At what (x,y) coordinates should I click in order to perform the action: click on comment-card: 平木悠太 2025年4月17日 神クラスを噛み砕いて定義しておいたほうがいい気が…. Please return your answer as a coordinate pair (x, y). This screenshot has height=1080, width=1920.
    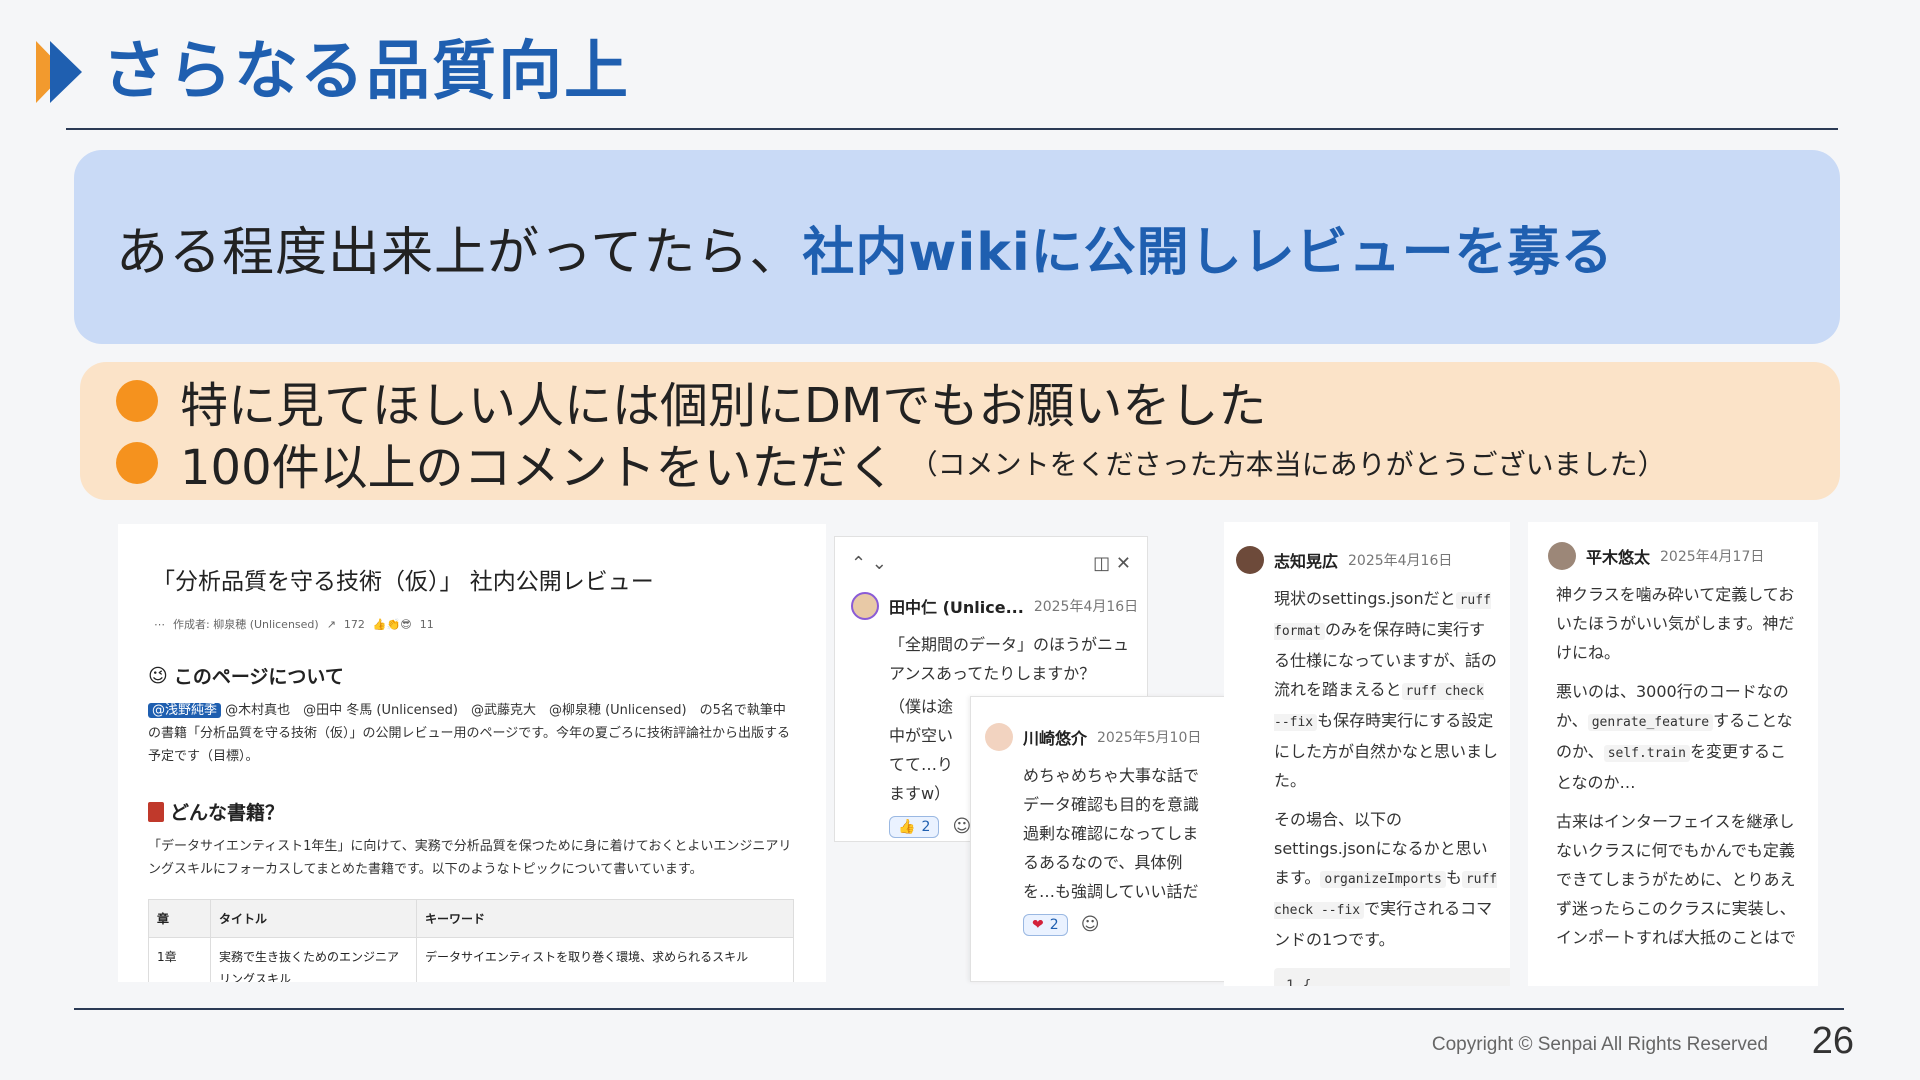
    Looking at the image, I should click on (1673, 754).